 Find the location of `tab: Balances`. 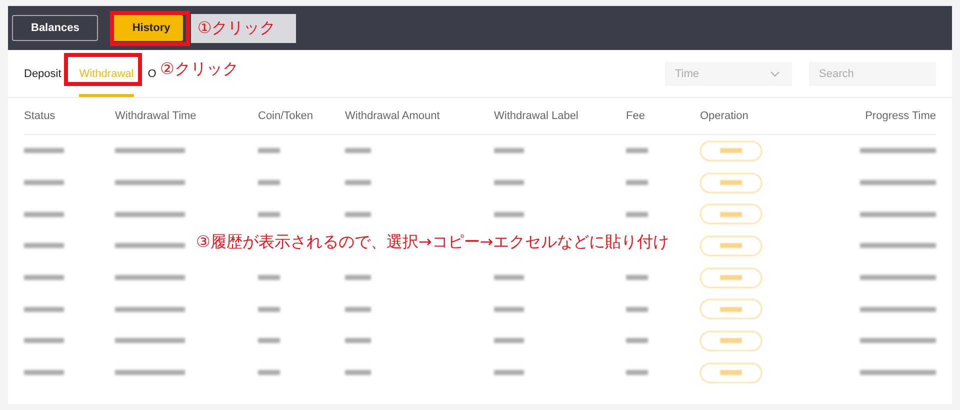

tab: Balances is located at coordinates (55, 28).